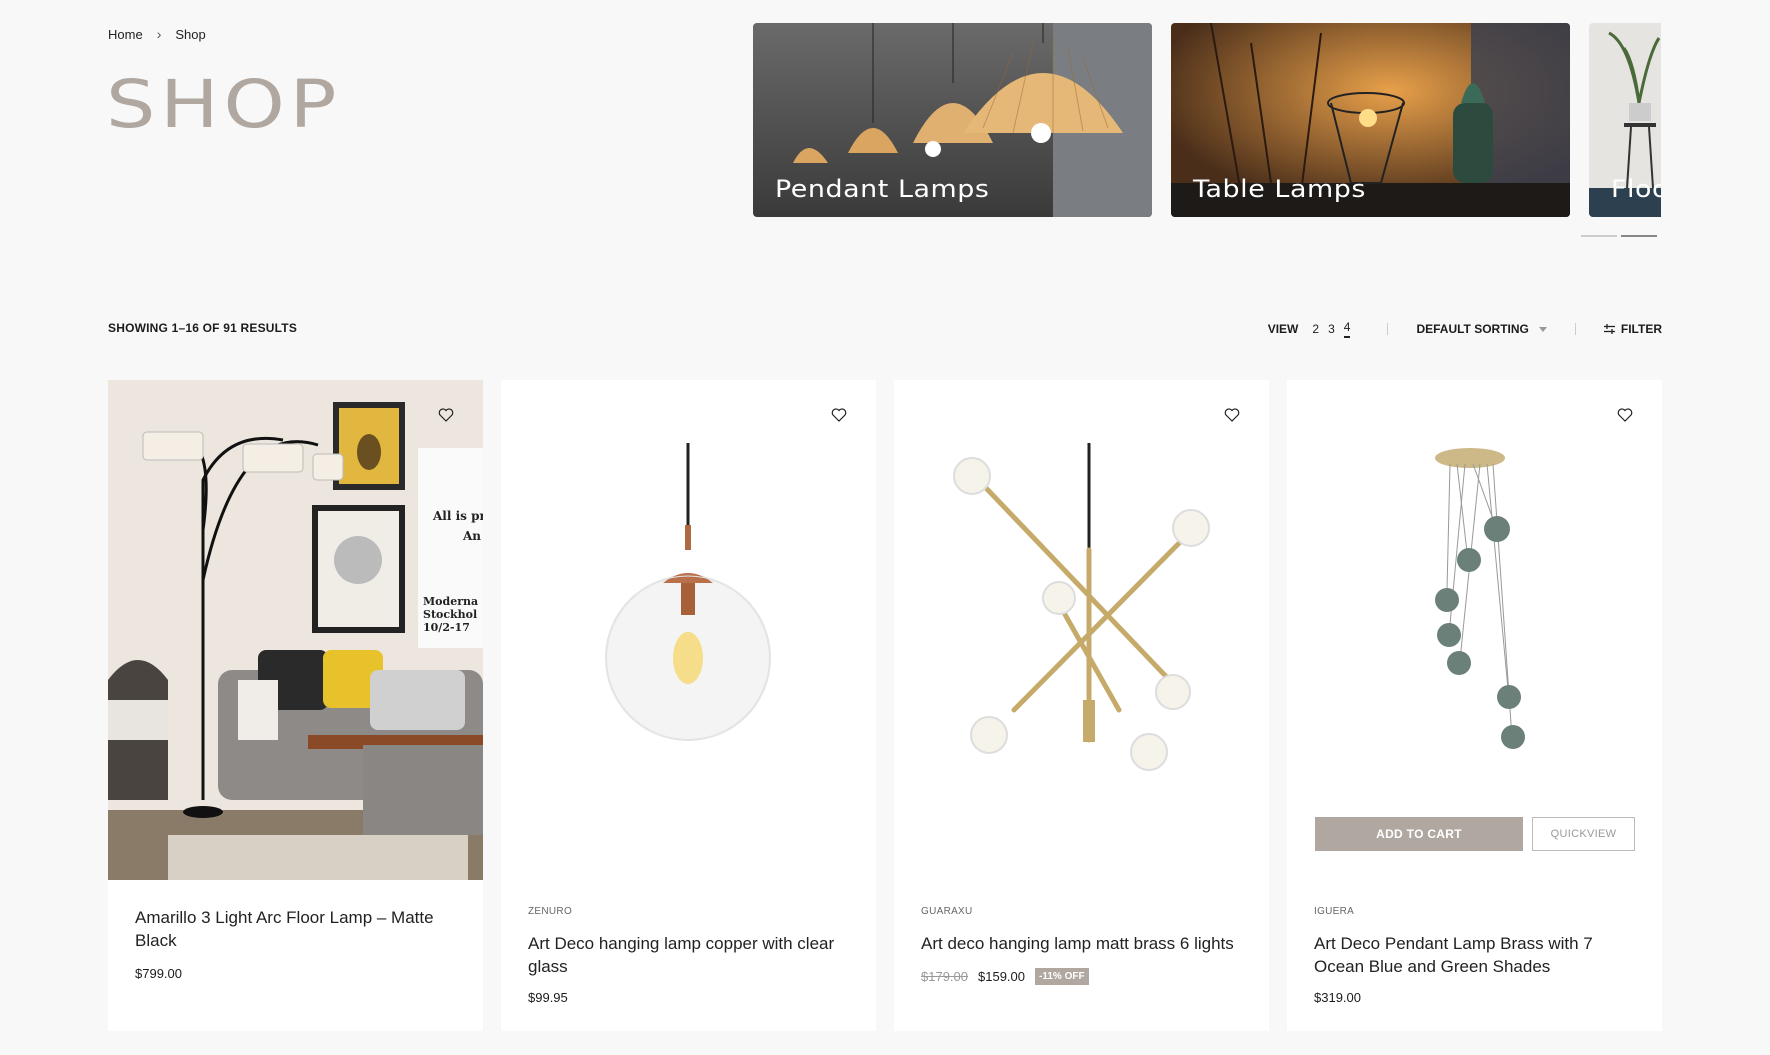  What do you see at coordinates (190, 34) in the screenshot?
I see `breadcrumb-current: Shop` at bounding box center [190, 34].